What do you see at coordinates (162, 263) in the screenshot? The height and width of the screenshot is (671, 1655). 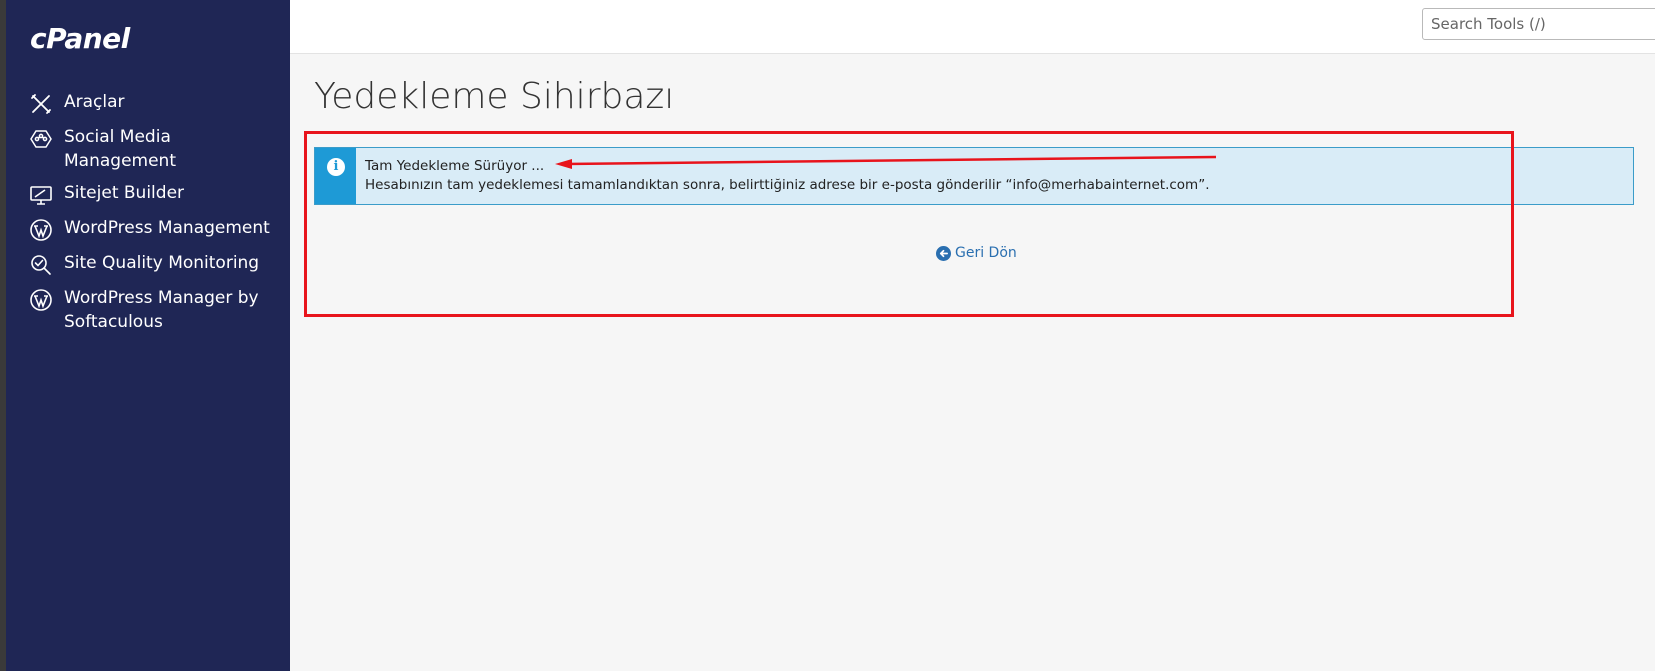 I see `sidebar-item-label: Site Quality Monitoring` at bounding box center [162, 263].